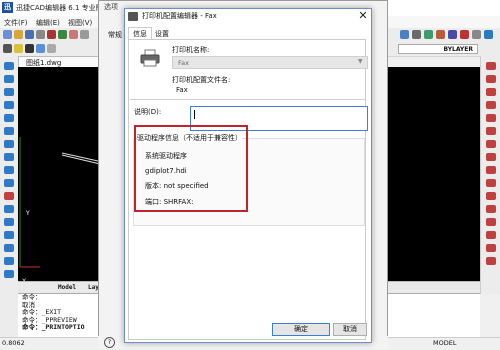  Describe the element at coordinates (248, 99) in the screenshot. I see `separator` at that location.